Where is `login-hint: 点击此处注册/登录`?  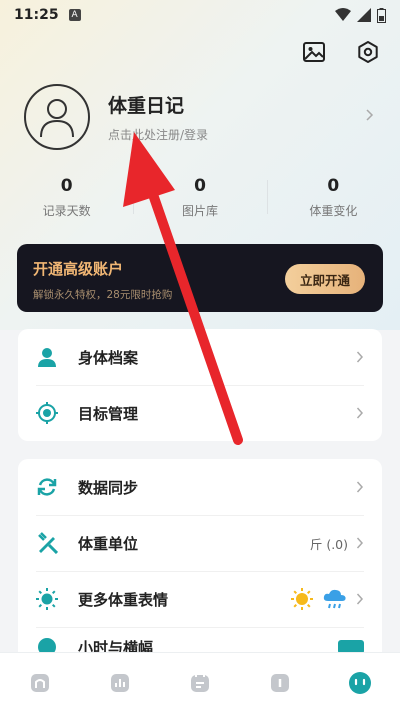 login-hint: 点击此处注册/登录 is located at coordinates (158, 134).